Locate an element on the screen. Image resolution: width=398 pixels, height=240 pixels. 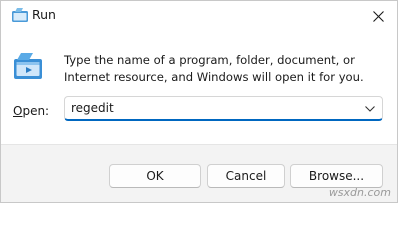
cancel-button: Cancel is located at coordinates (246, 176).